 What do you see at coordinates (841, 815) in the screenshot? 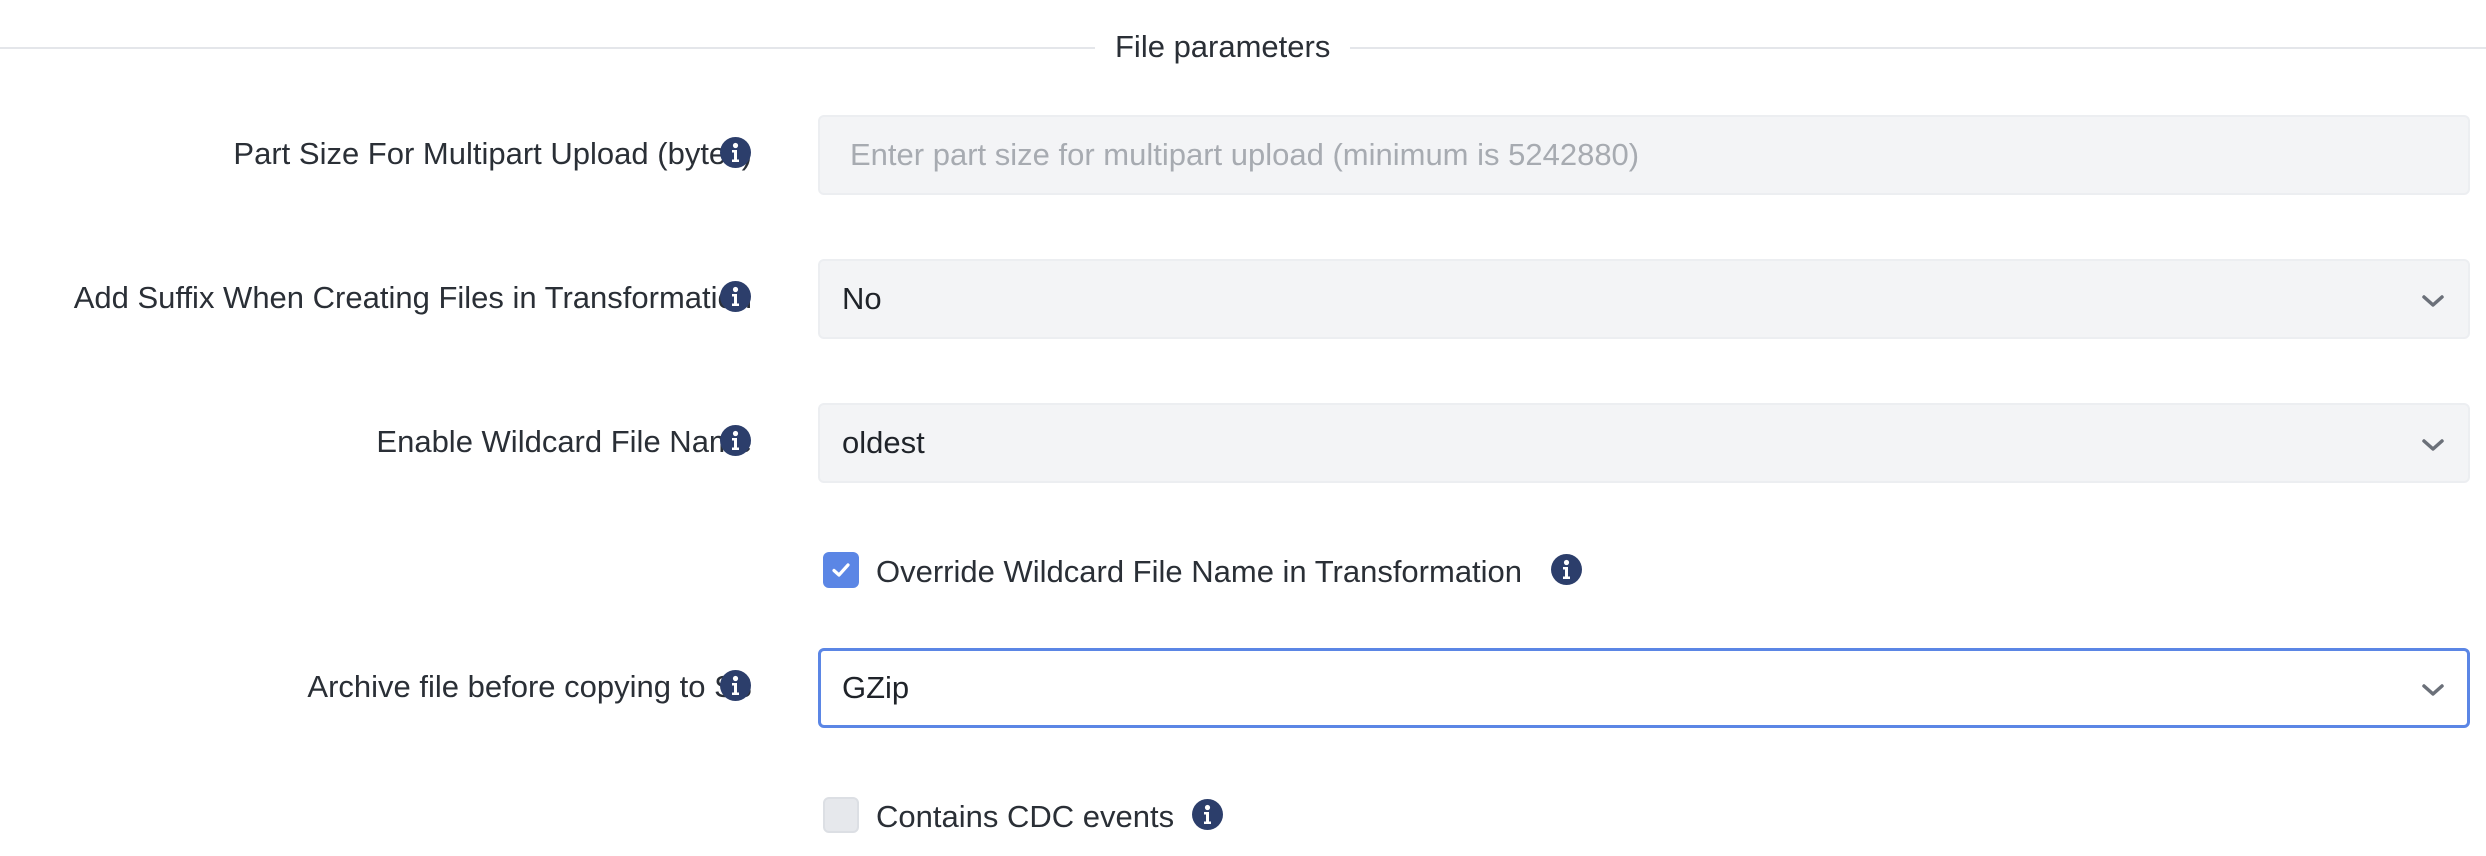
I see `cdc-events-checkbox` at bounding box center [841, 815].